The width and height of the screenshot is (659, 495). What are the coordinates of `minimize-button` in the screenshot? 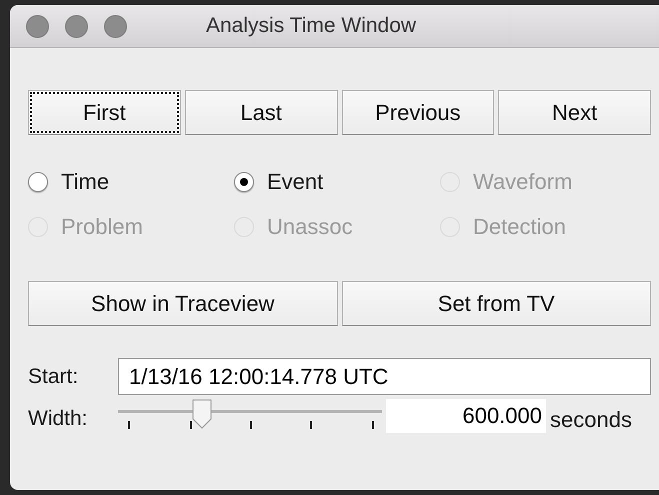 It's located at (76, 26).